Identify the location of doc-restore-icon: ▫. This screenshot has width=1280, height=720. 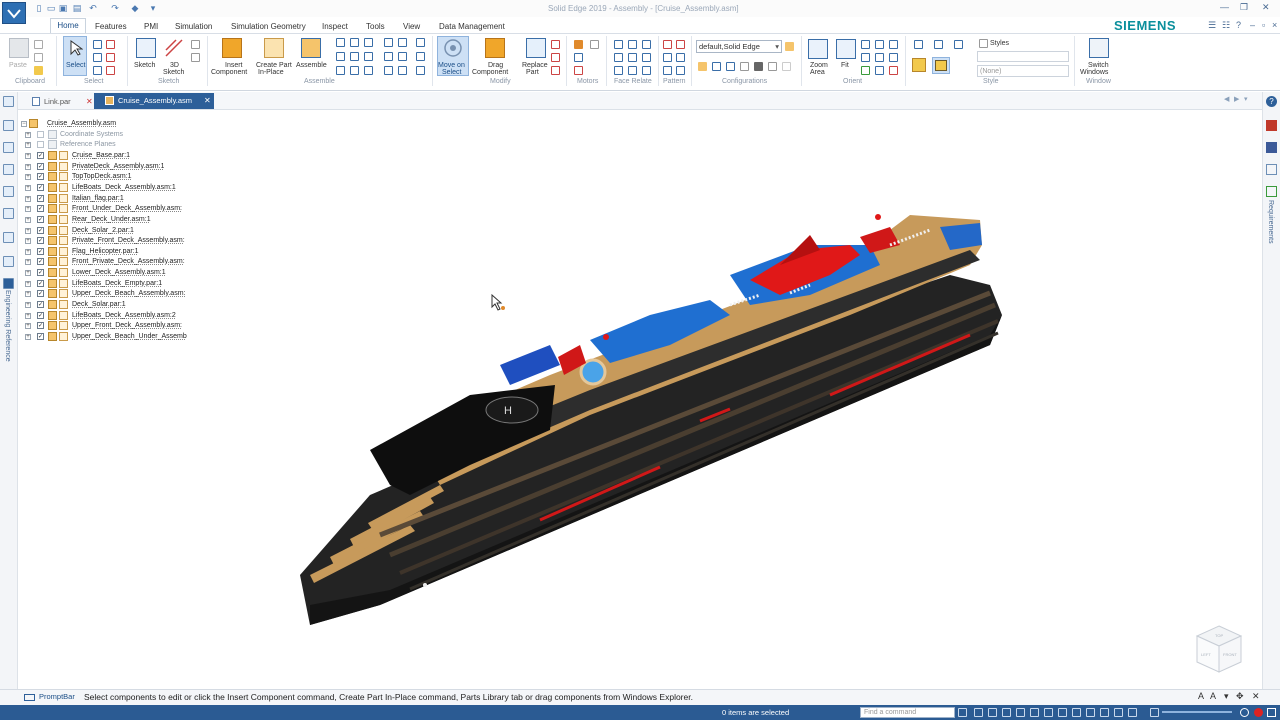
(1263, 25).